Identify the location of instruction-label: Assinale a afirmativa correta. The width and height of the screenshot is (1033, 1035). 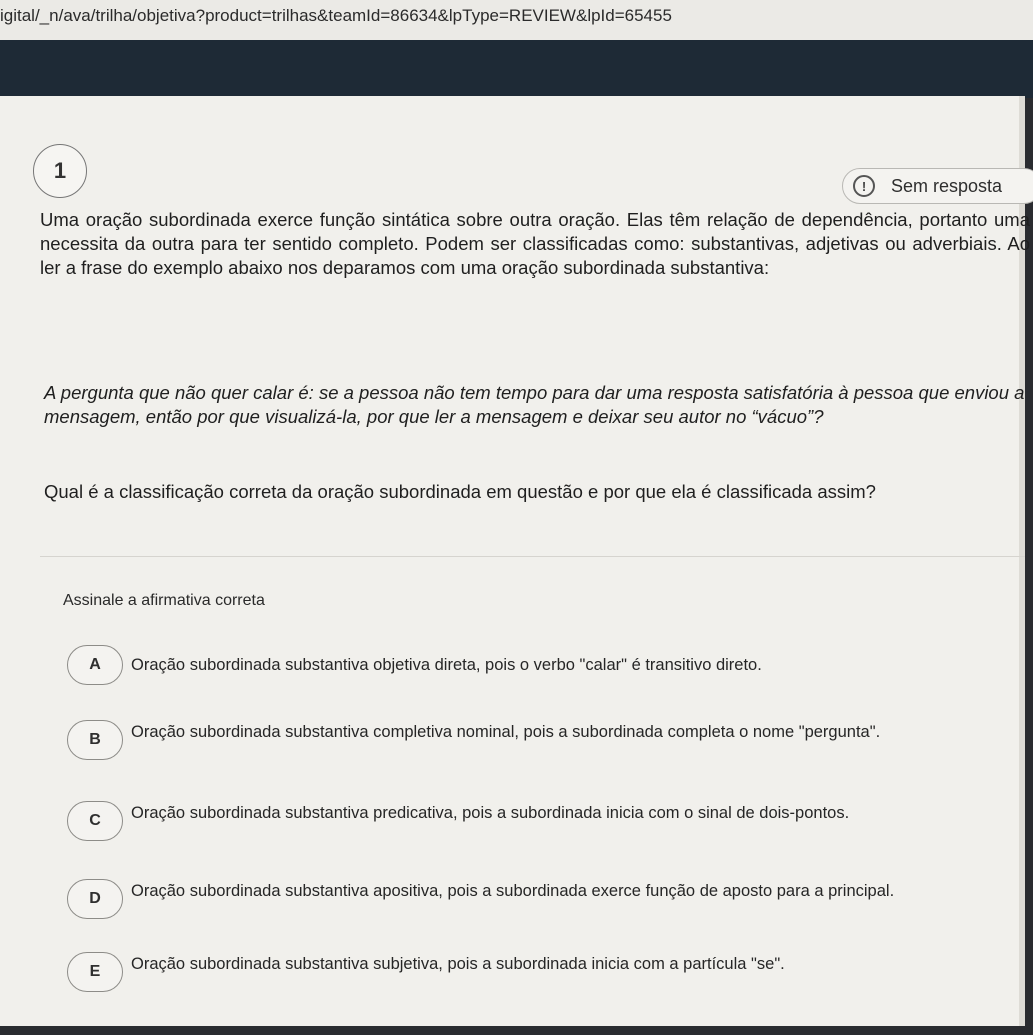
(164, 600).